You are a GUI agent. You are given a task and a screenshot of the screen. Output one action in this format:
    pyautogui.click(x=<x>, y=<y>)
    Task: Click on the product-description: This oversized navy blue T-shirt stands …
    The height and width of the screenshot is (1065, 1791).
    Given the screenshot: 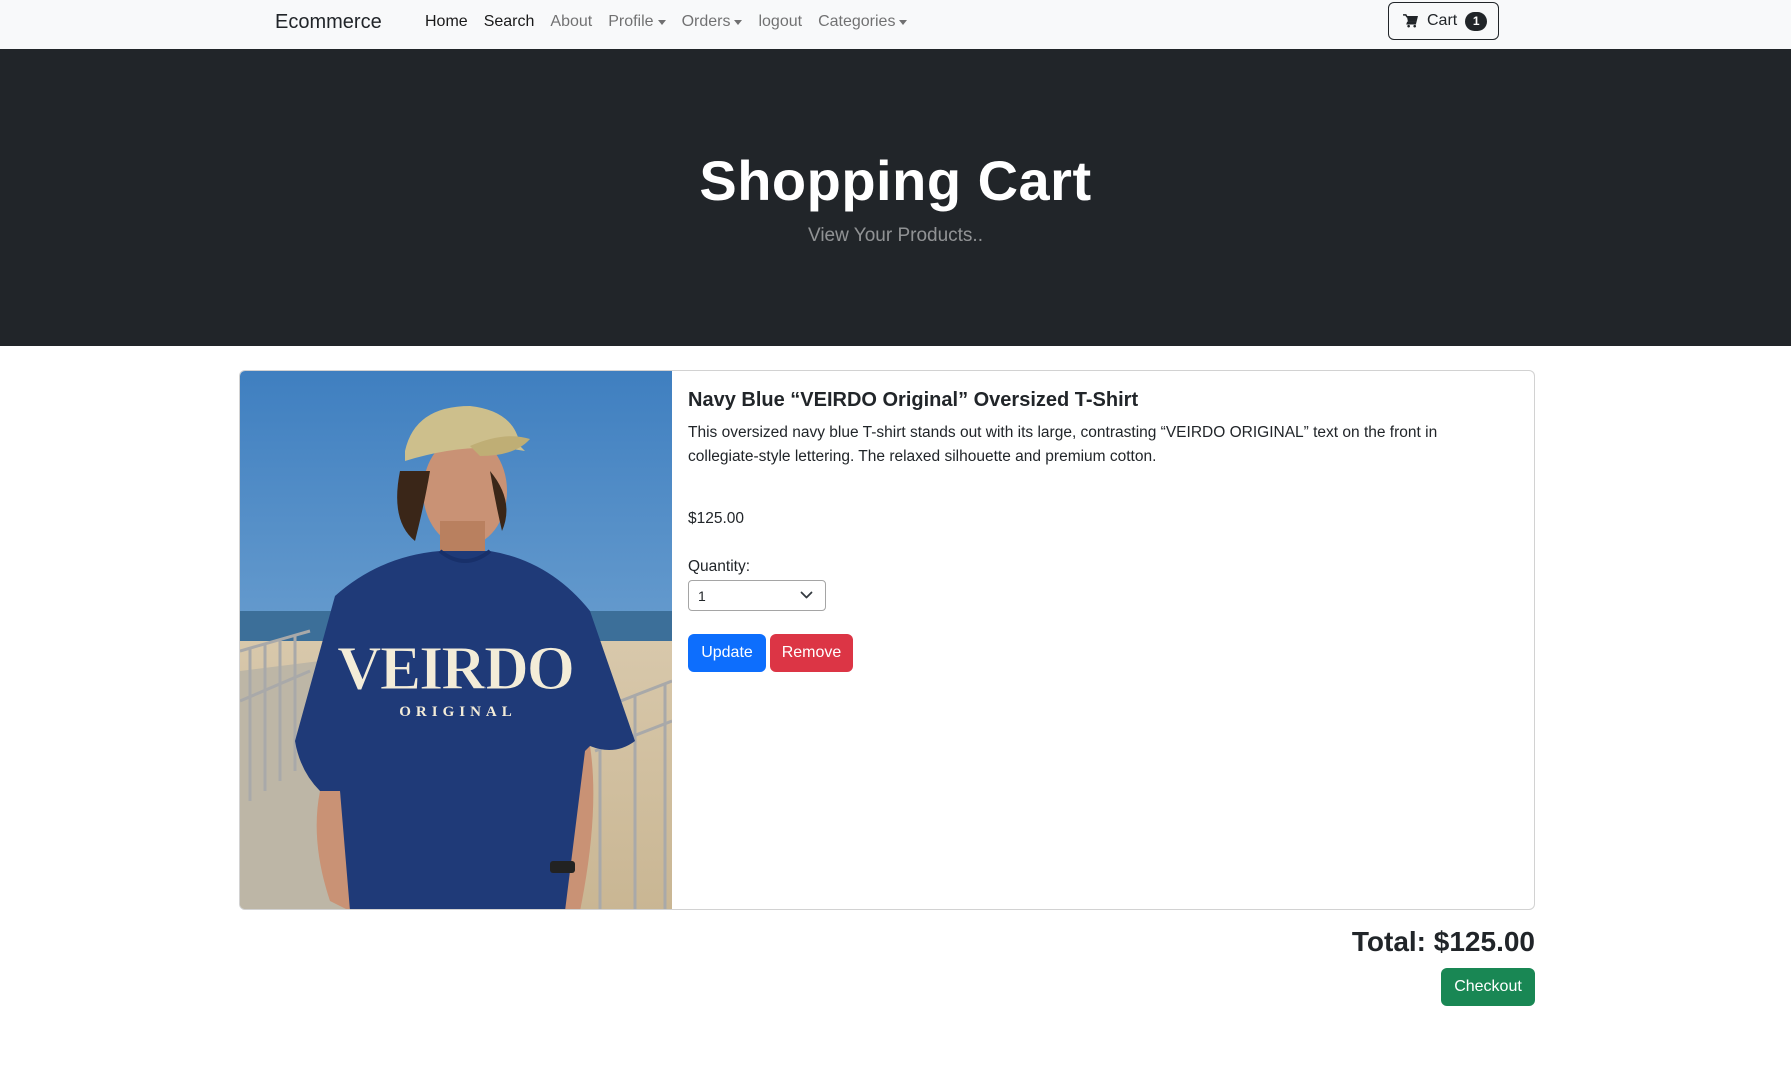 What is the action you would take?
    pyautogui.click(x=1063, y=444)
    